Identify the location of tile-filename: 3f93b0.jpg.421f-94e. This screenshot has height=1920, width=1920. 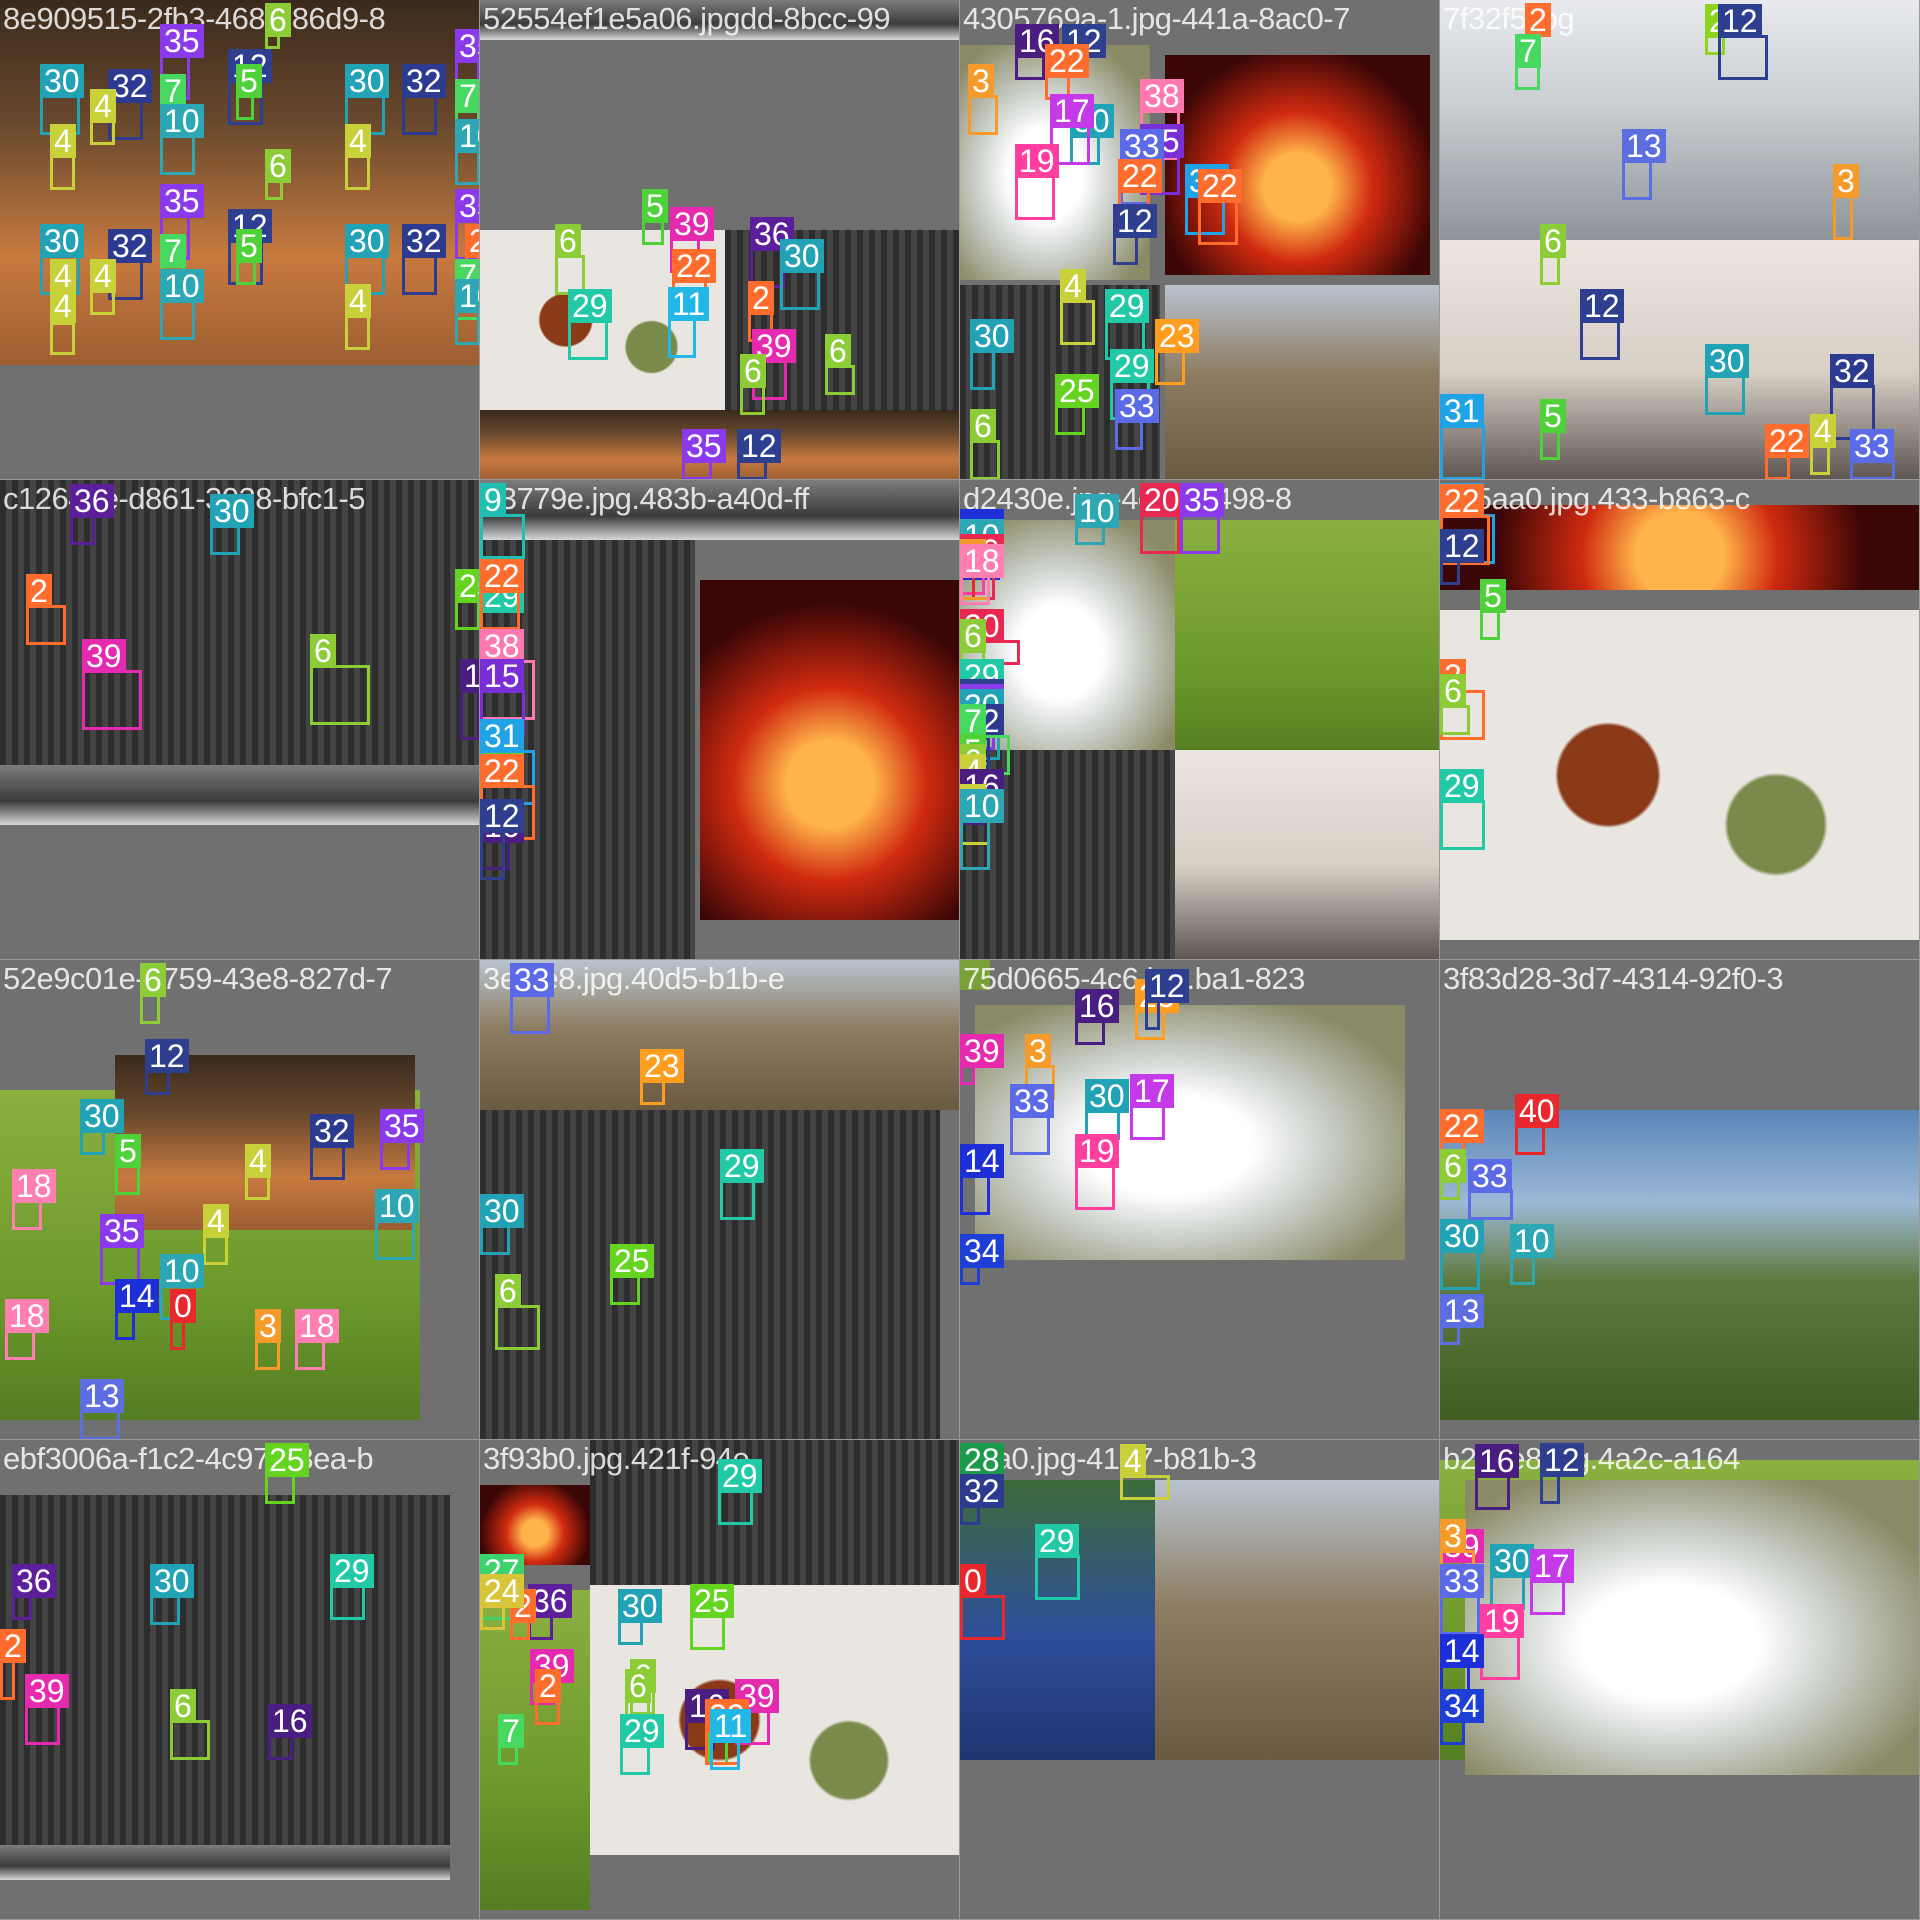
(616, 1458).